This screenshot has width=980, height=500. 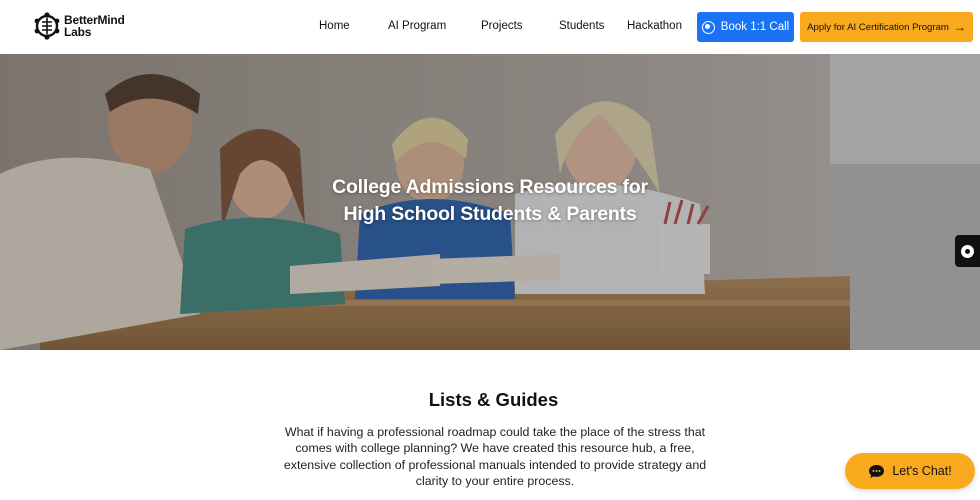 What do you see at coordinates (502, 26) in the screenshot?
I see `nav-projects: Projects` at bounding box center [502, 26].